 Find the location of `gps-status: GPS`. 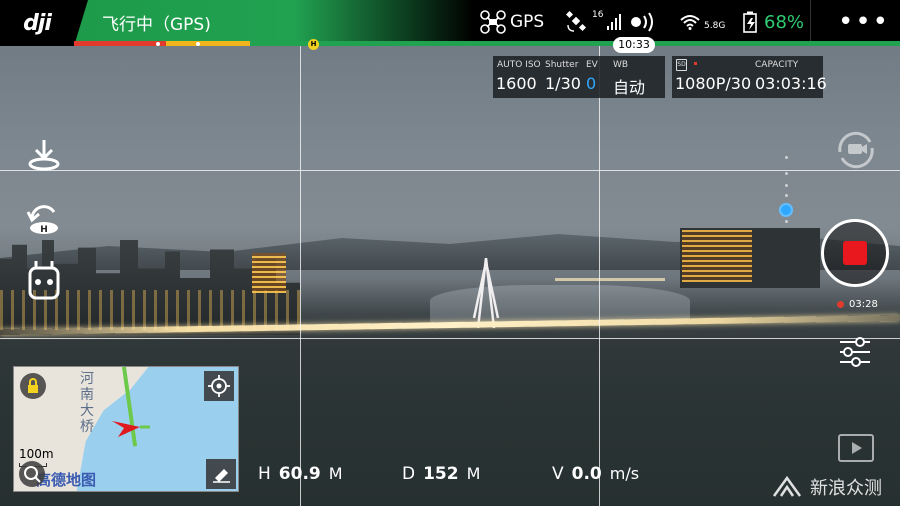

gps-status: GPS is located at coordinates (512, 22).